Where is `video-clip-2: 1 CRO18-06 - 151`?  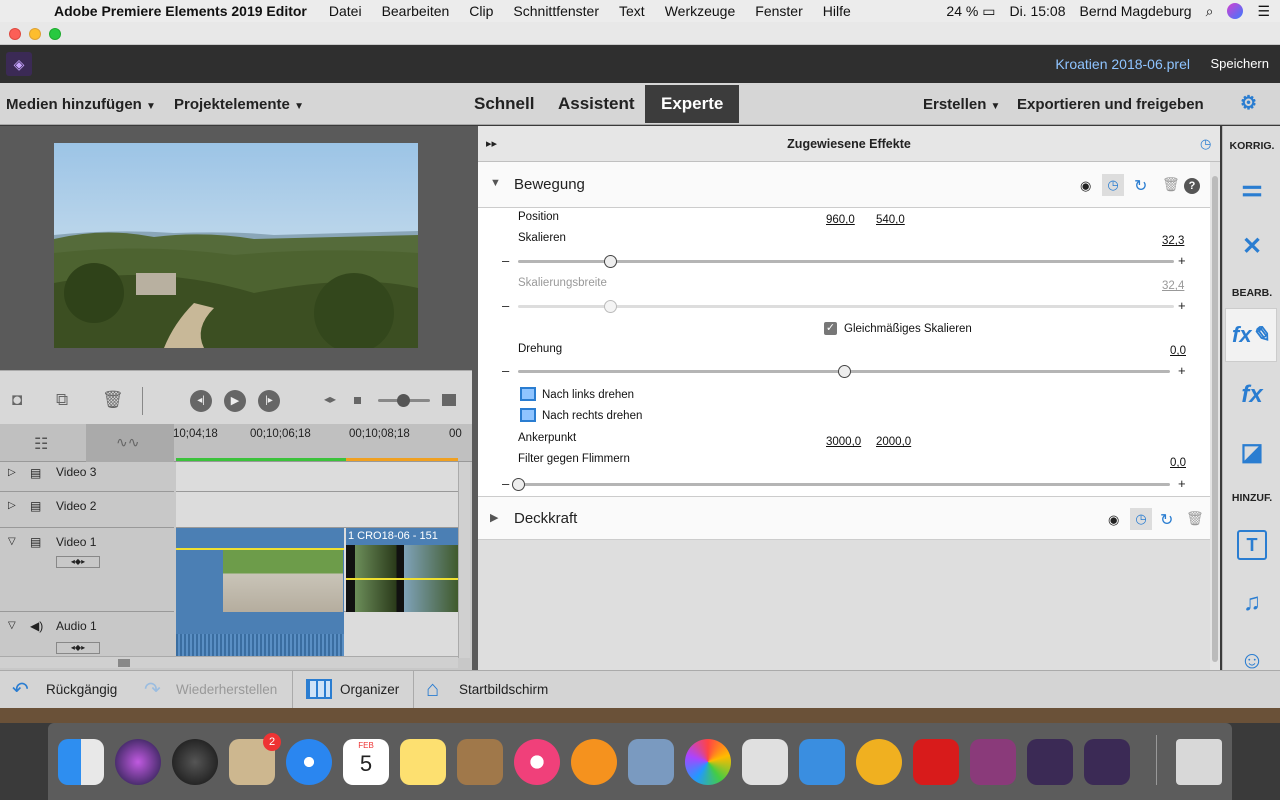 video-clip-2: 1 CRO18-06 - 151 is located at coordinates (402, 570).